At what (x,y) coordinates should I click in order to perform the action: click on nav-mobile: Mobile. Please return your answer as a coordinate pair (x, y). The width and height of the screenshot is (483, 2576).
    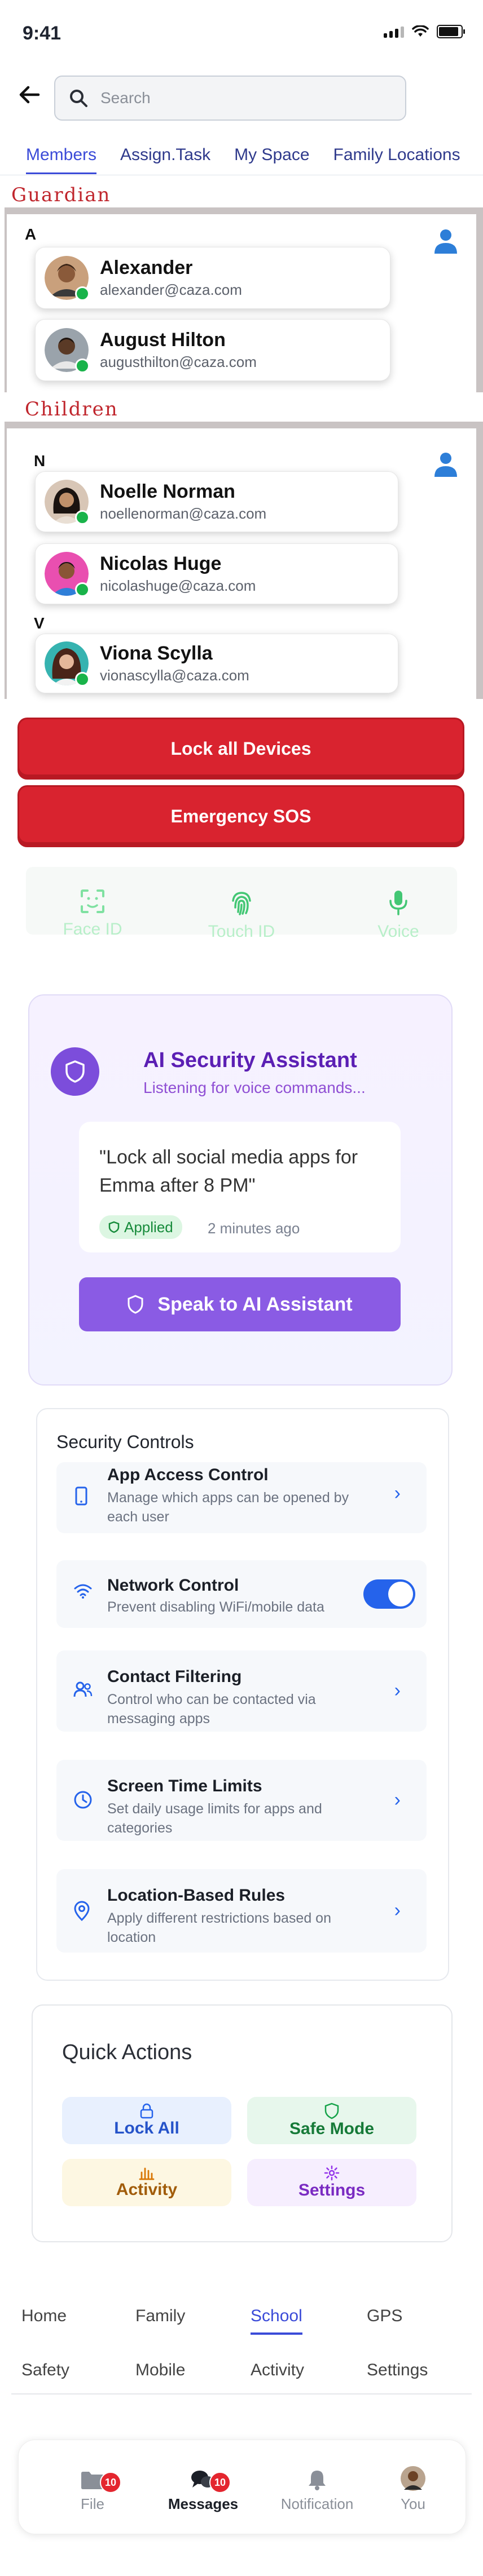
    Looking at the image, I should click on (160, 2370).